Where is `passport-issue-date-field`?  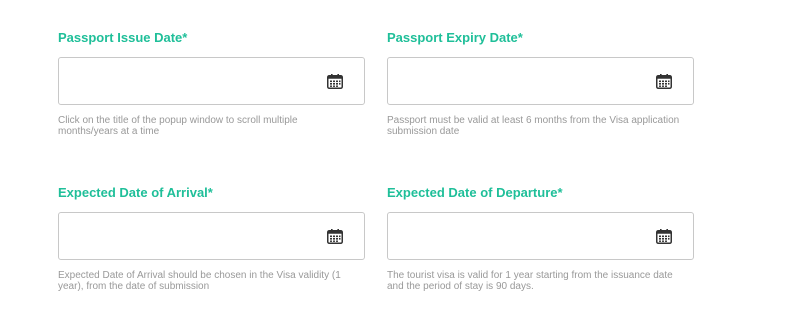
passport-issue-date-field is located at coordinates (211, 81).